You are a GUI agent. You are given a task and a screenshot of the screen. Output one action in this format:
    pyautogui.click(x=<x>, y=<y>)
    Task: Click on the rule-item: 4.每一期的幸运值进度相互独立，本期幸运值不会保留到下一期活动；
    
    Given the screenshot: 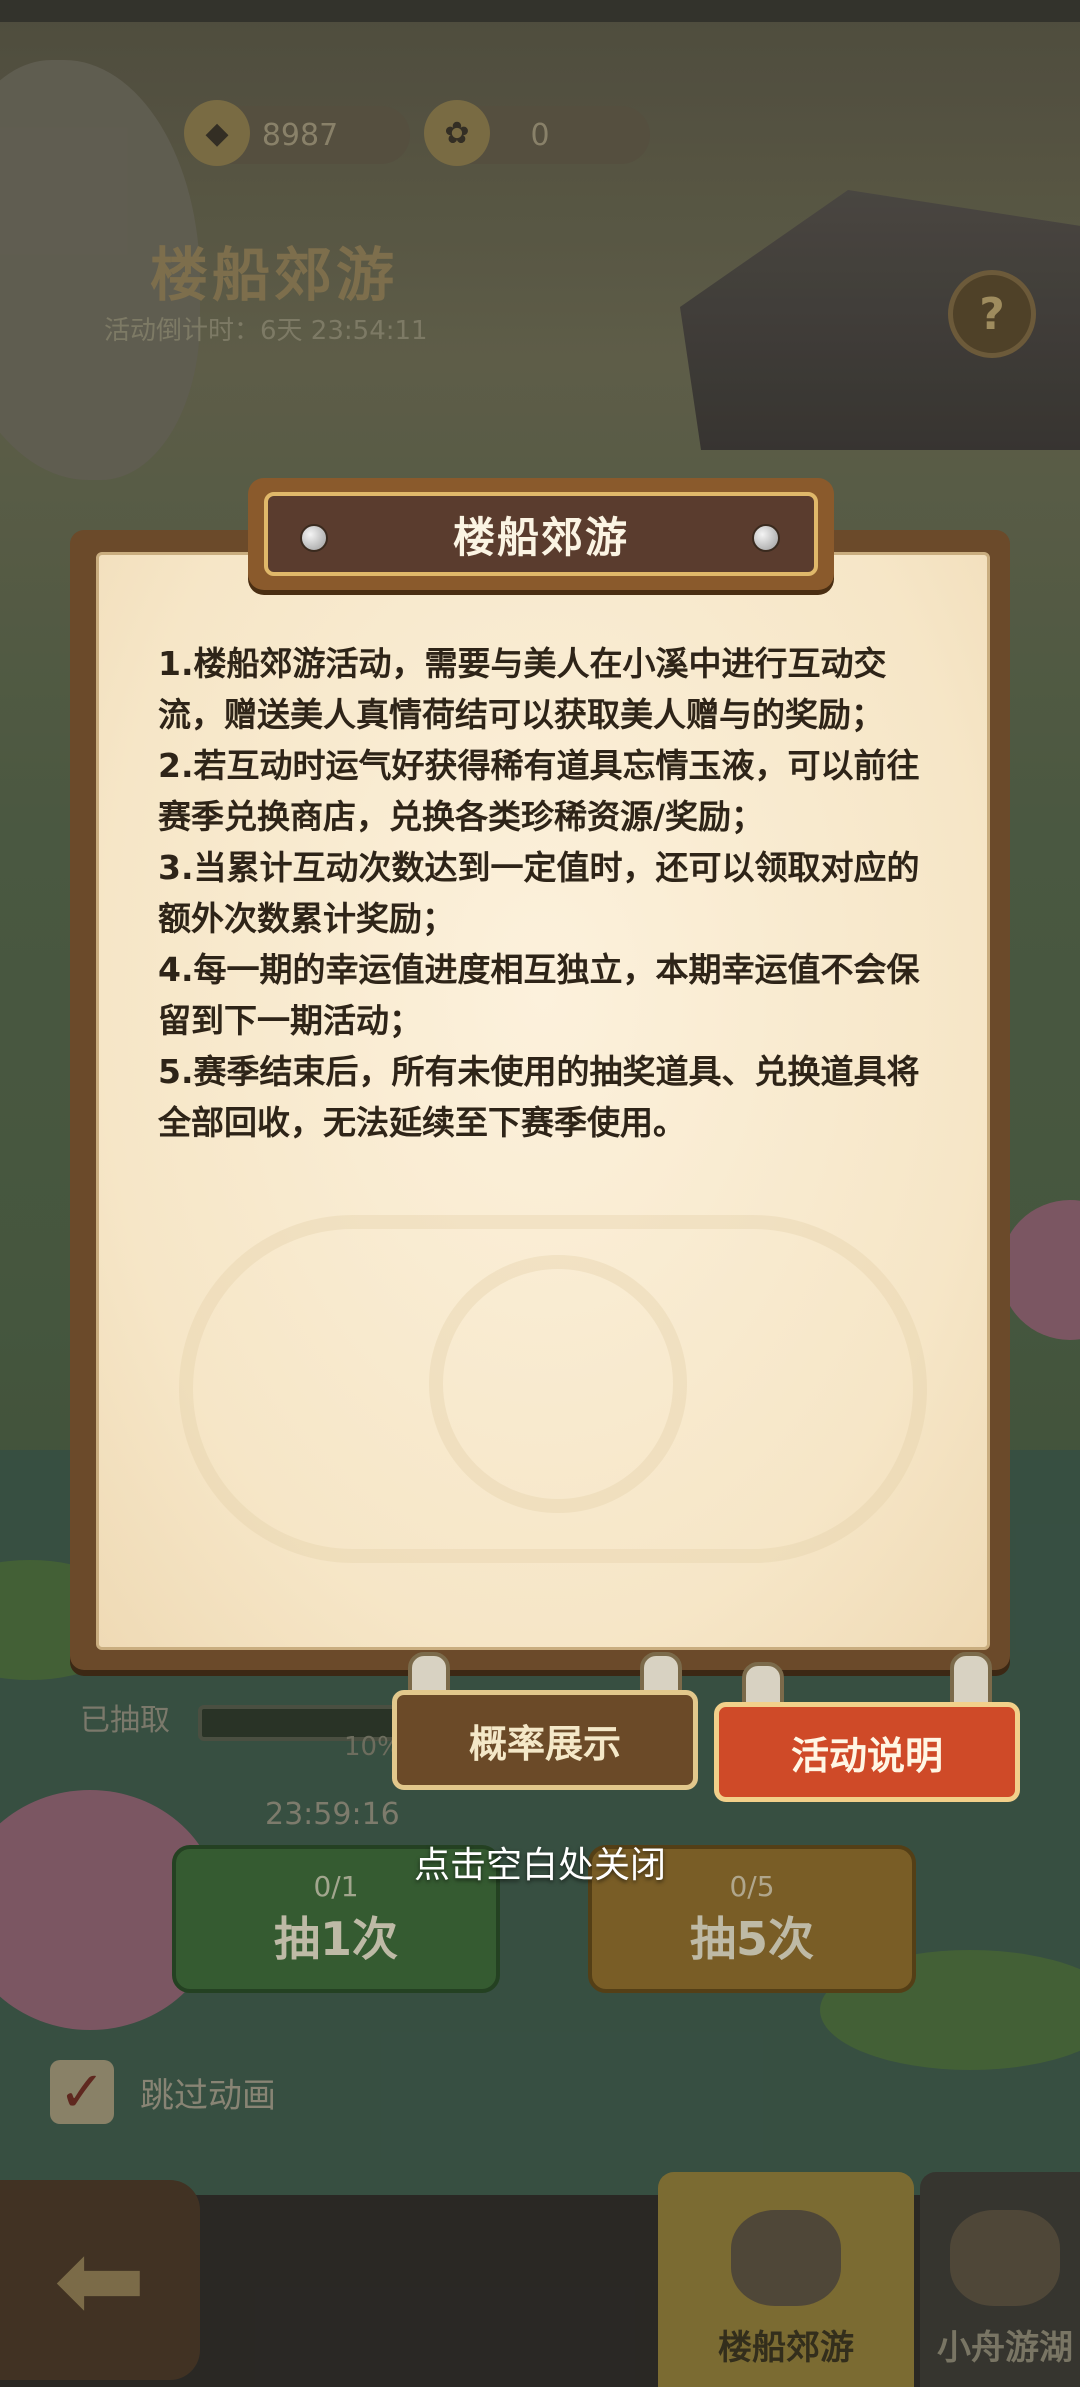 What is the action you would take?
    pyautogui.click(x=539, y=995)
    